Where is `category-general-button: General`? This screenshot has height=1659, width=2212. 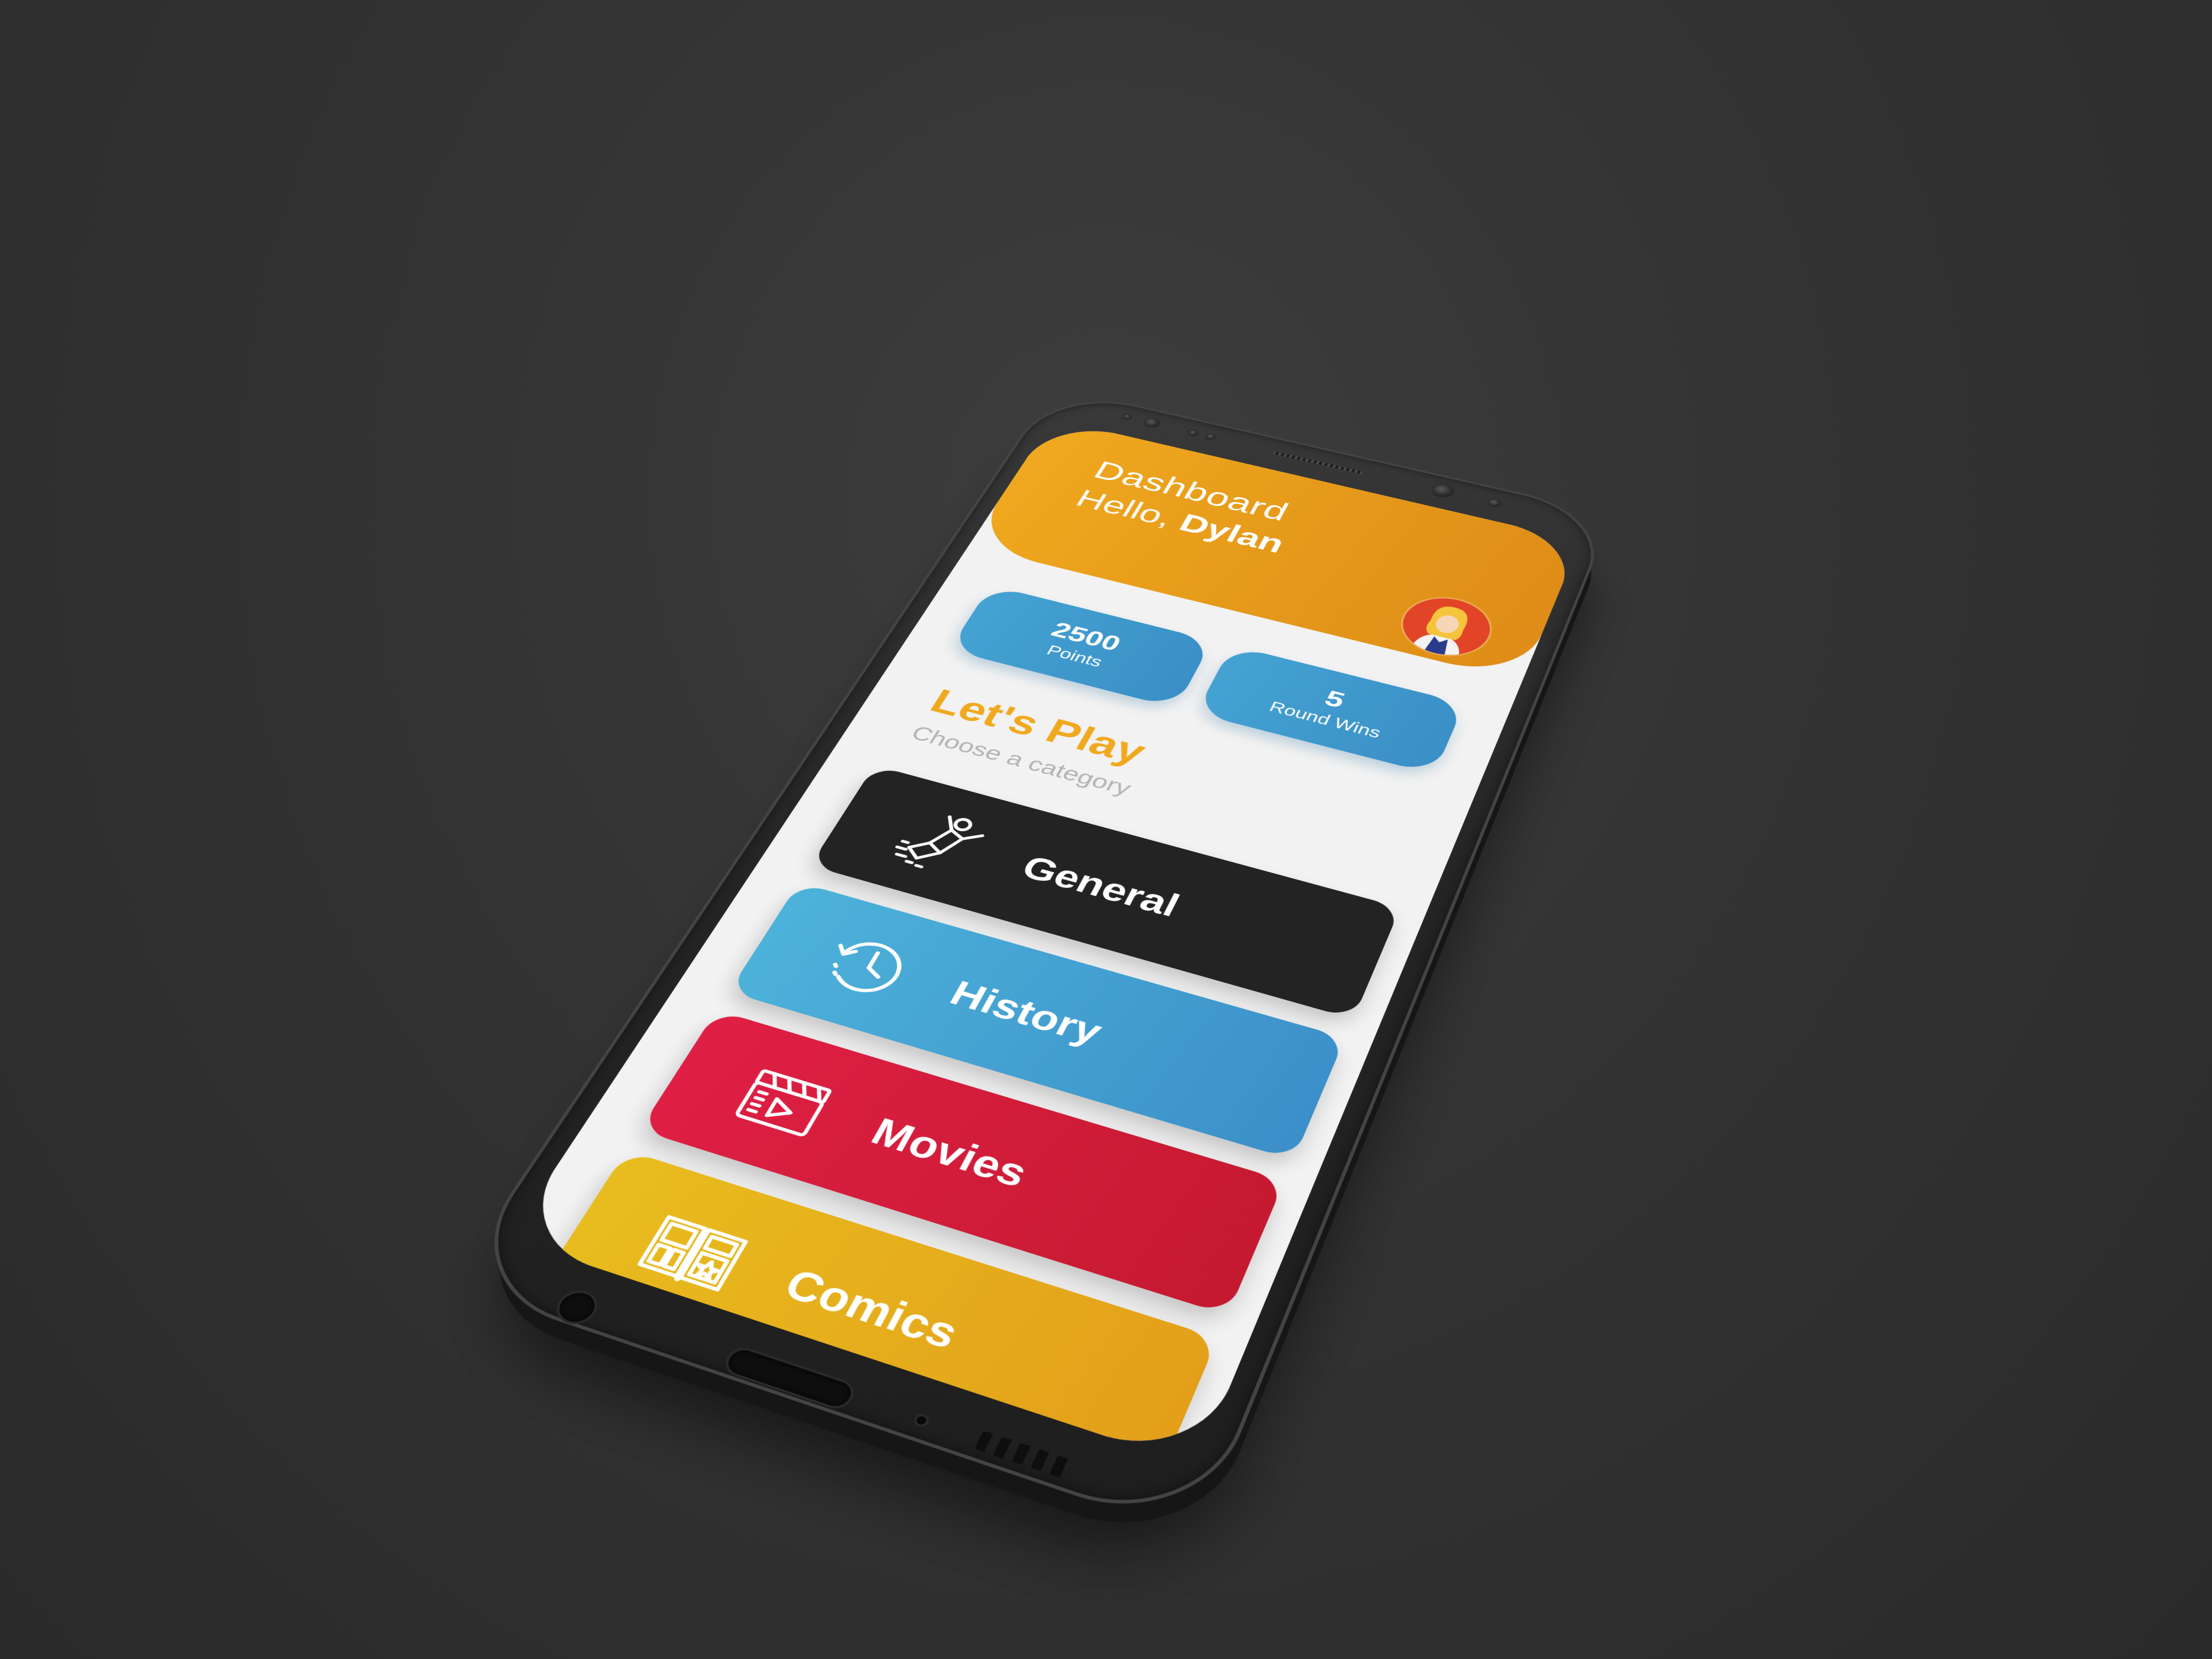
category-general-button: General is located at coordinates (1106, 892).